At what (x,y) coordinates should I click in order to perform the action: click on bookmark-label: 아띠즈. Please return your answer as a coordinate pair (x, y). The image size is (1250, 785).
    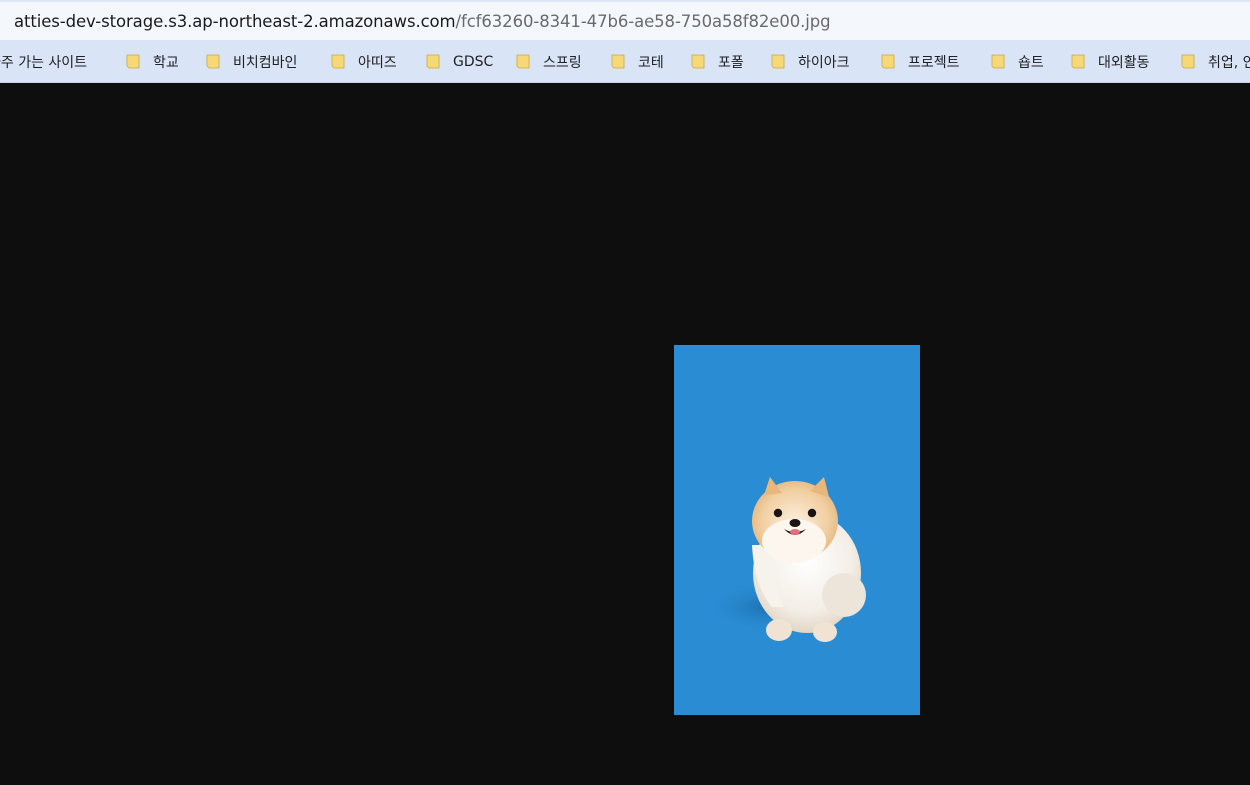
    Looking at the image, I should click on (377, 62).